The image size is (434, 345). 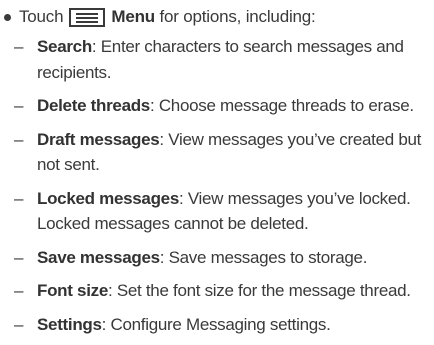 What do you see at coordinates (133, 16) in the screenshot?
I see `menu-label: Menu` at bounding box center [133, 16].